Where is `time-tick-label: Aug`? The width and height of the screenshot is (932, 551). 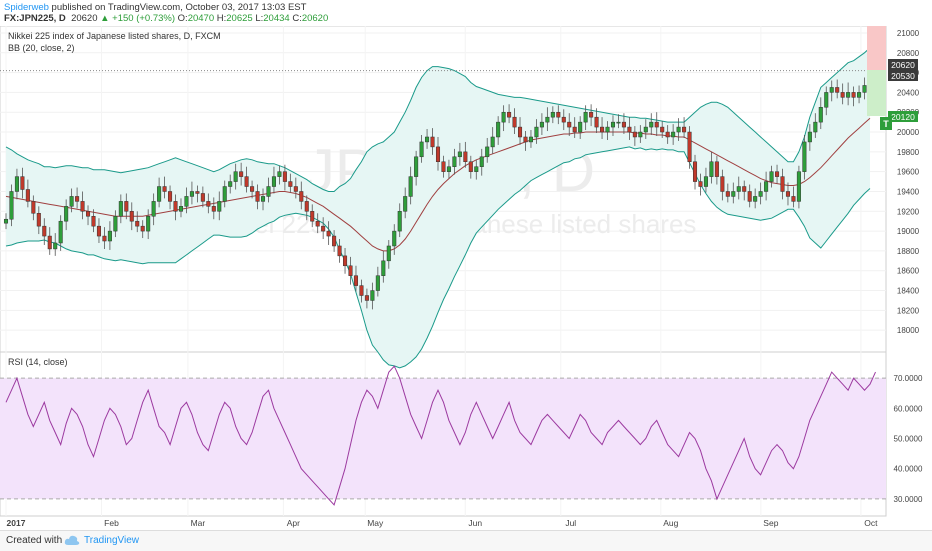
time-tick-label: Aug is located at coordinates (670, 523).